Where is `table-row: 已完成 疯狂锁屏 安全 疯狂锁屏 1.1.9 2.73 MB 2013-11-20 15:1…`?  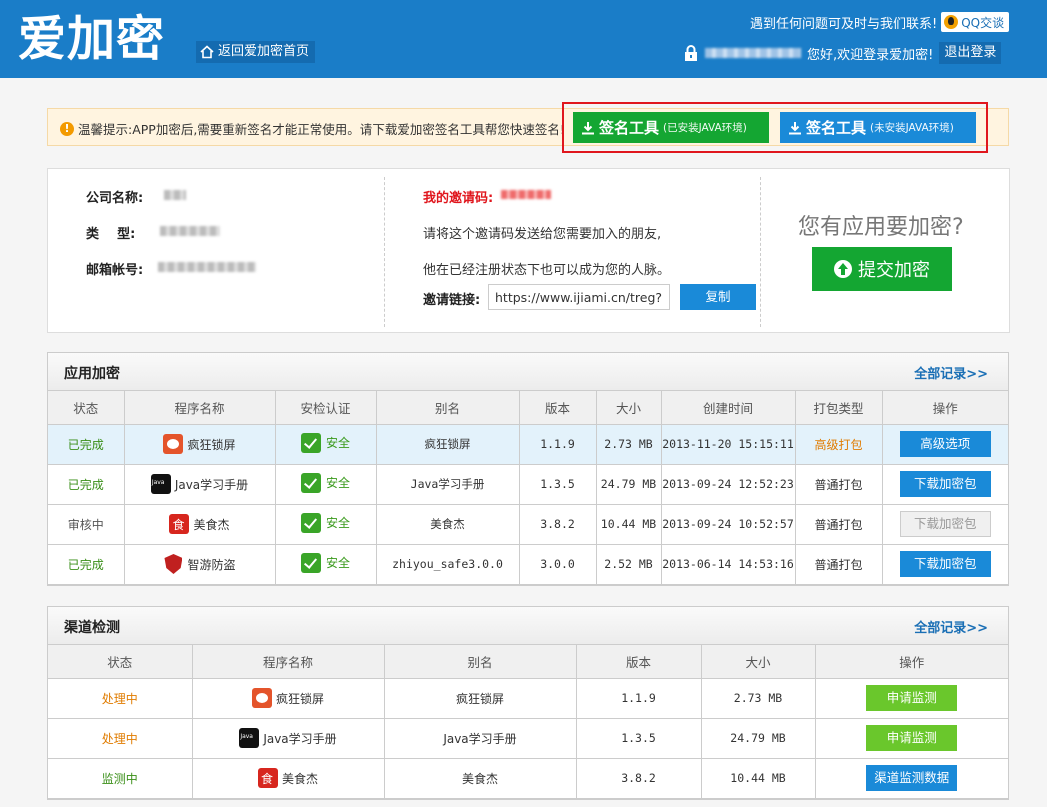 table-row: 已完成 疯狂锁屏 安全 疯狂锁屏 1.1.9 2.73 MB 2013-11-20 15:1… is located at coordinates (528, 444).